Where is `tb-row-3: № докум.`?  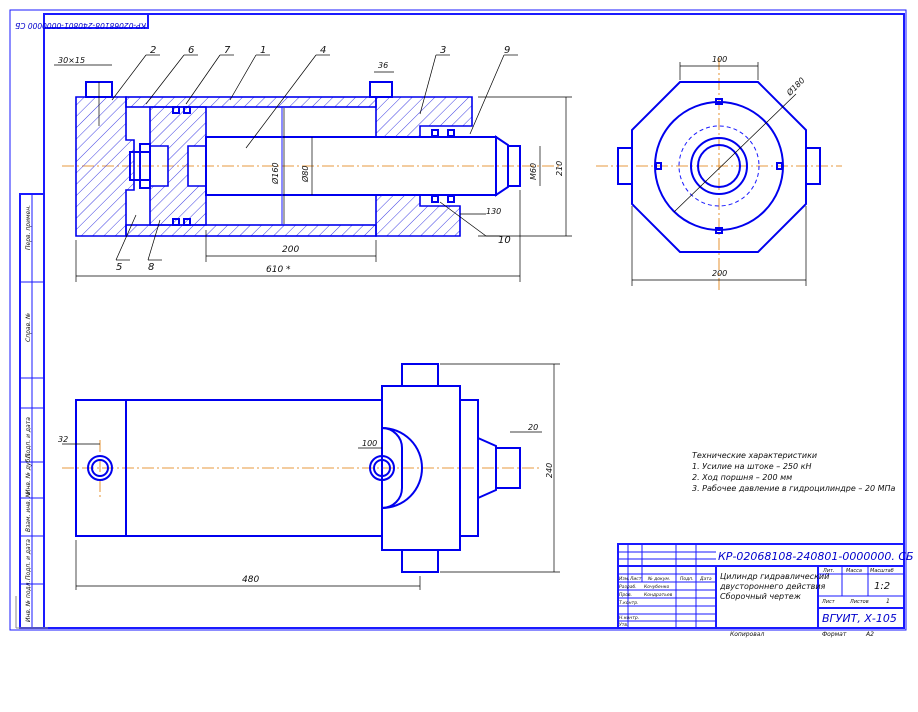 tb-row-3: № докум. is located at coordinates (658, 579).